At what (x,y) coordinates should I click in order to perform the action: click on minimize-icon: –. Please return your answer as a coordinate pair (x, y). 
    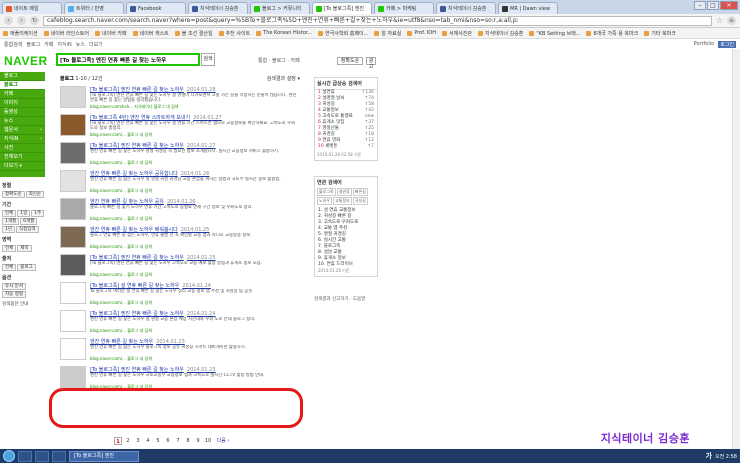
    Looking at the image, I should click on (700, 5).